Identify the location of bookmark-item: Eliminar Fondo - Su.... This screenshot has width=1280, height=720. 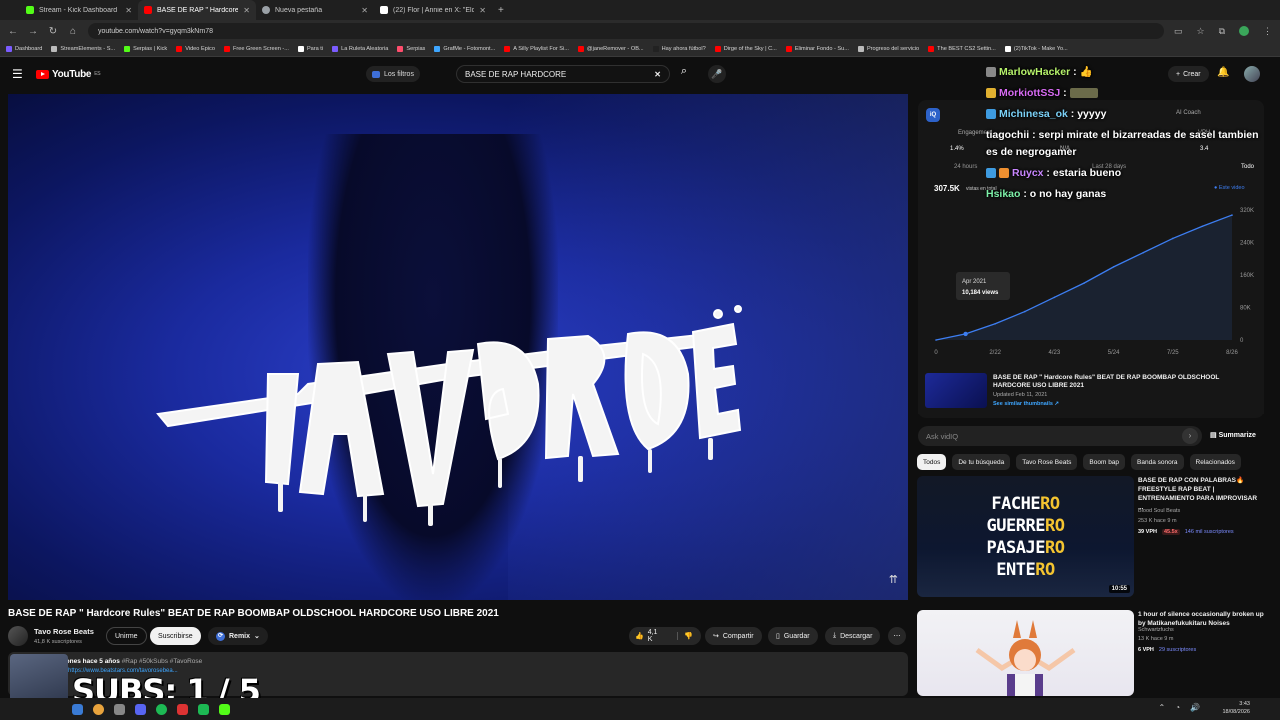
(817, 49).